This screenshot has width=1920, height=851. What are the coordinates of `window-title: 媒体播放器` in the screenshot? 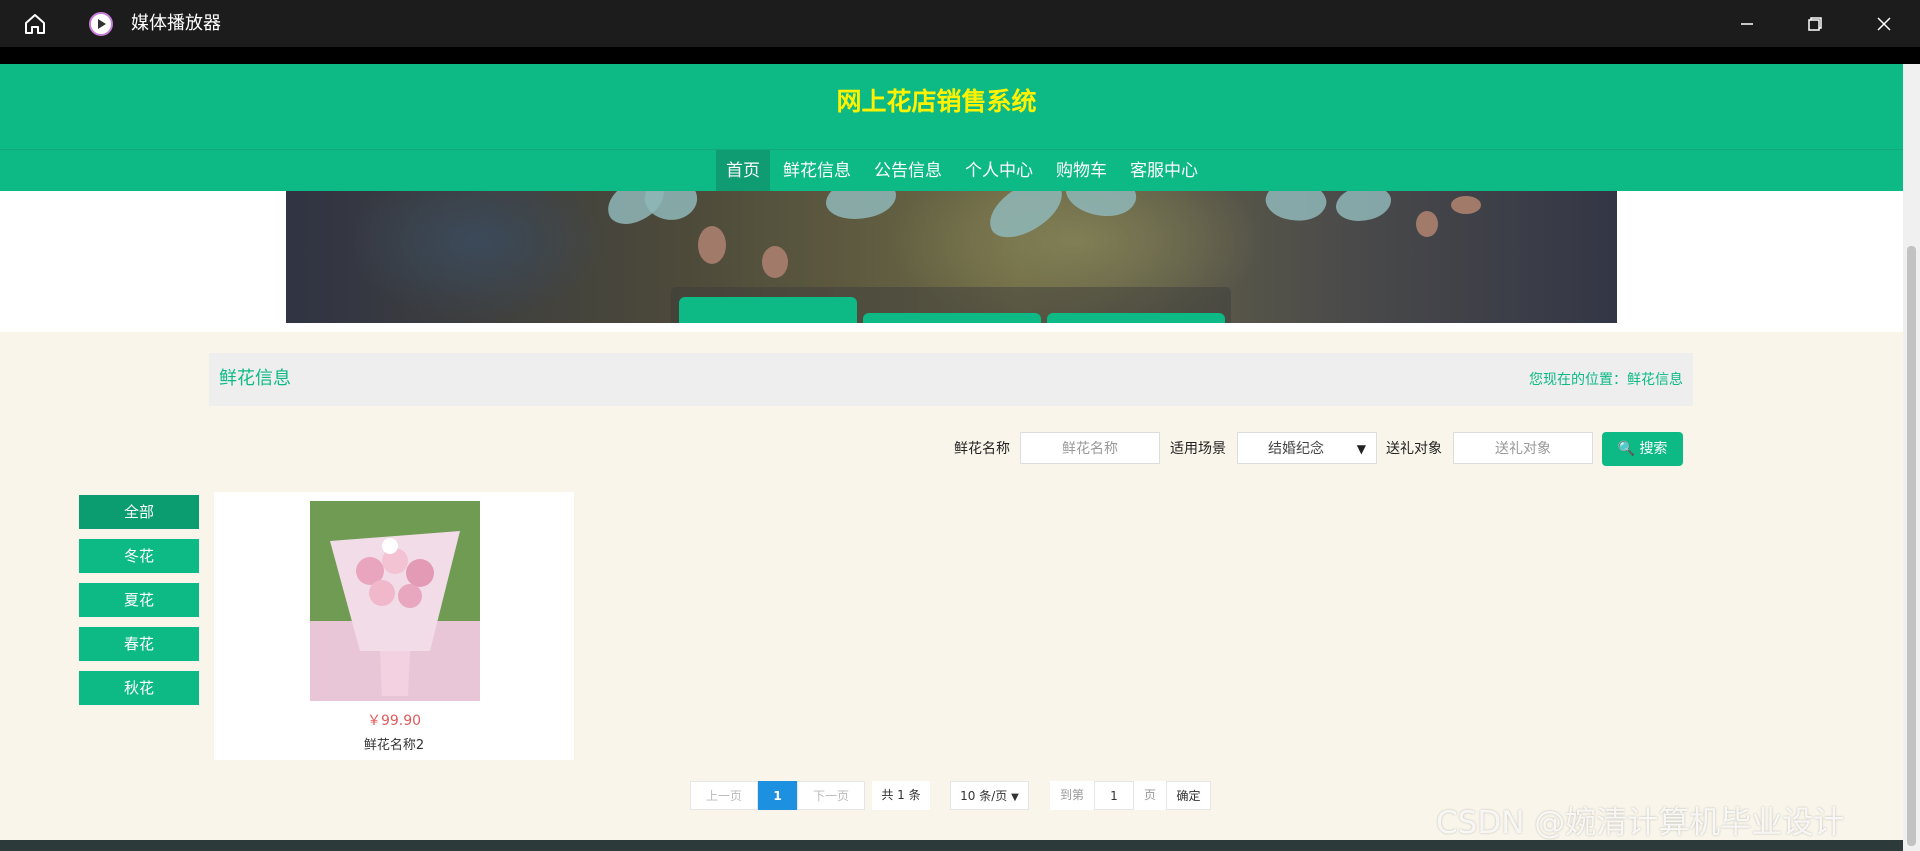 It's located at (176, 23).